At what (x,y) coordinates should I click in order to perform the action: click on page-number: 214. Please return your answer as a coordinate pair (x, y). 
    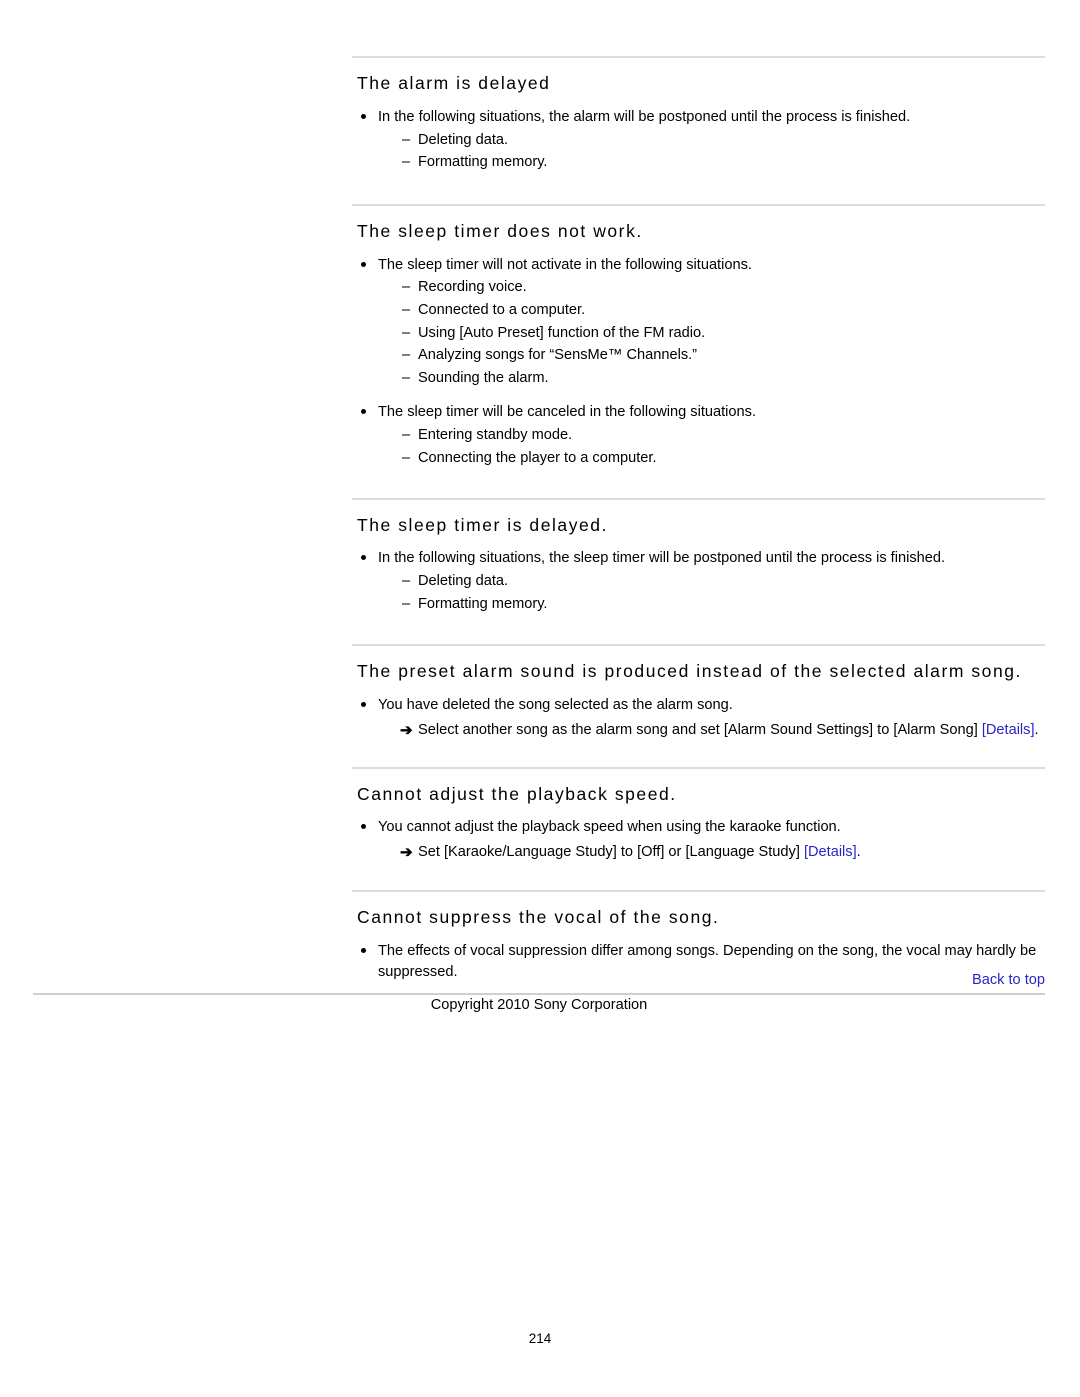
    Looking at the image, I should click on (540, 1338).